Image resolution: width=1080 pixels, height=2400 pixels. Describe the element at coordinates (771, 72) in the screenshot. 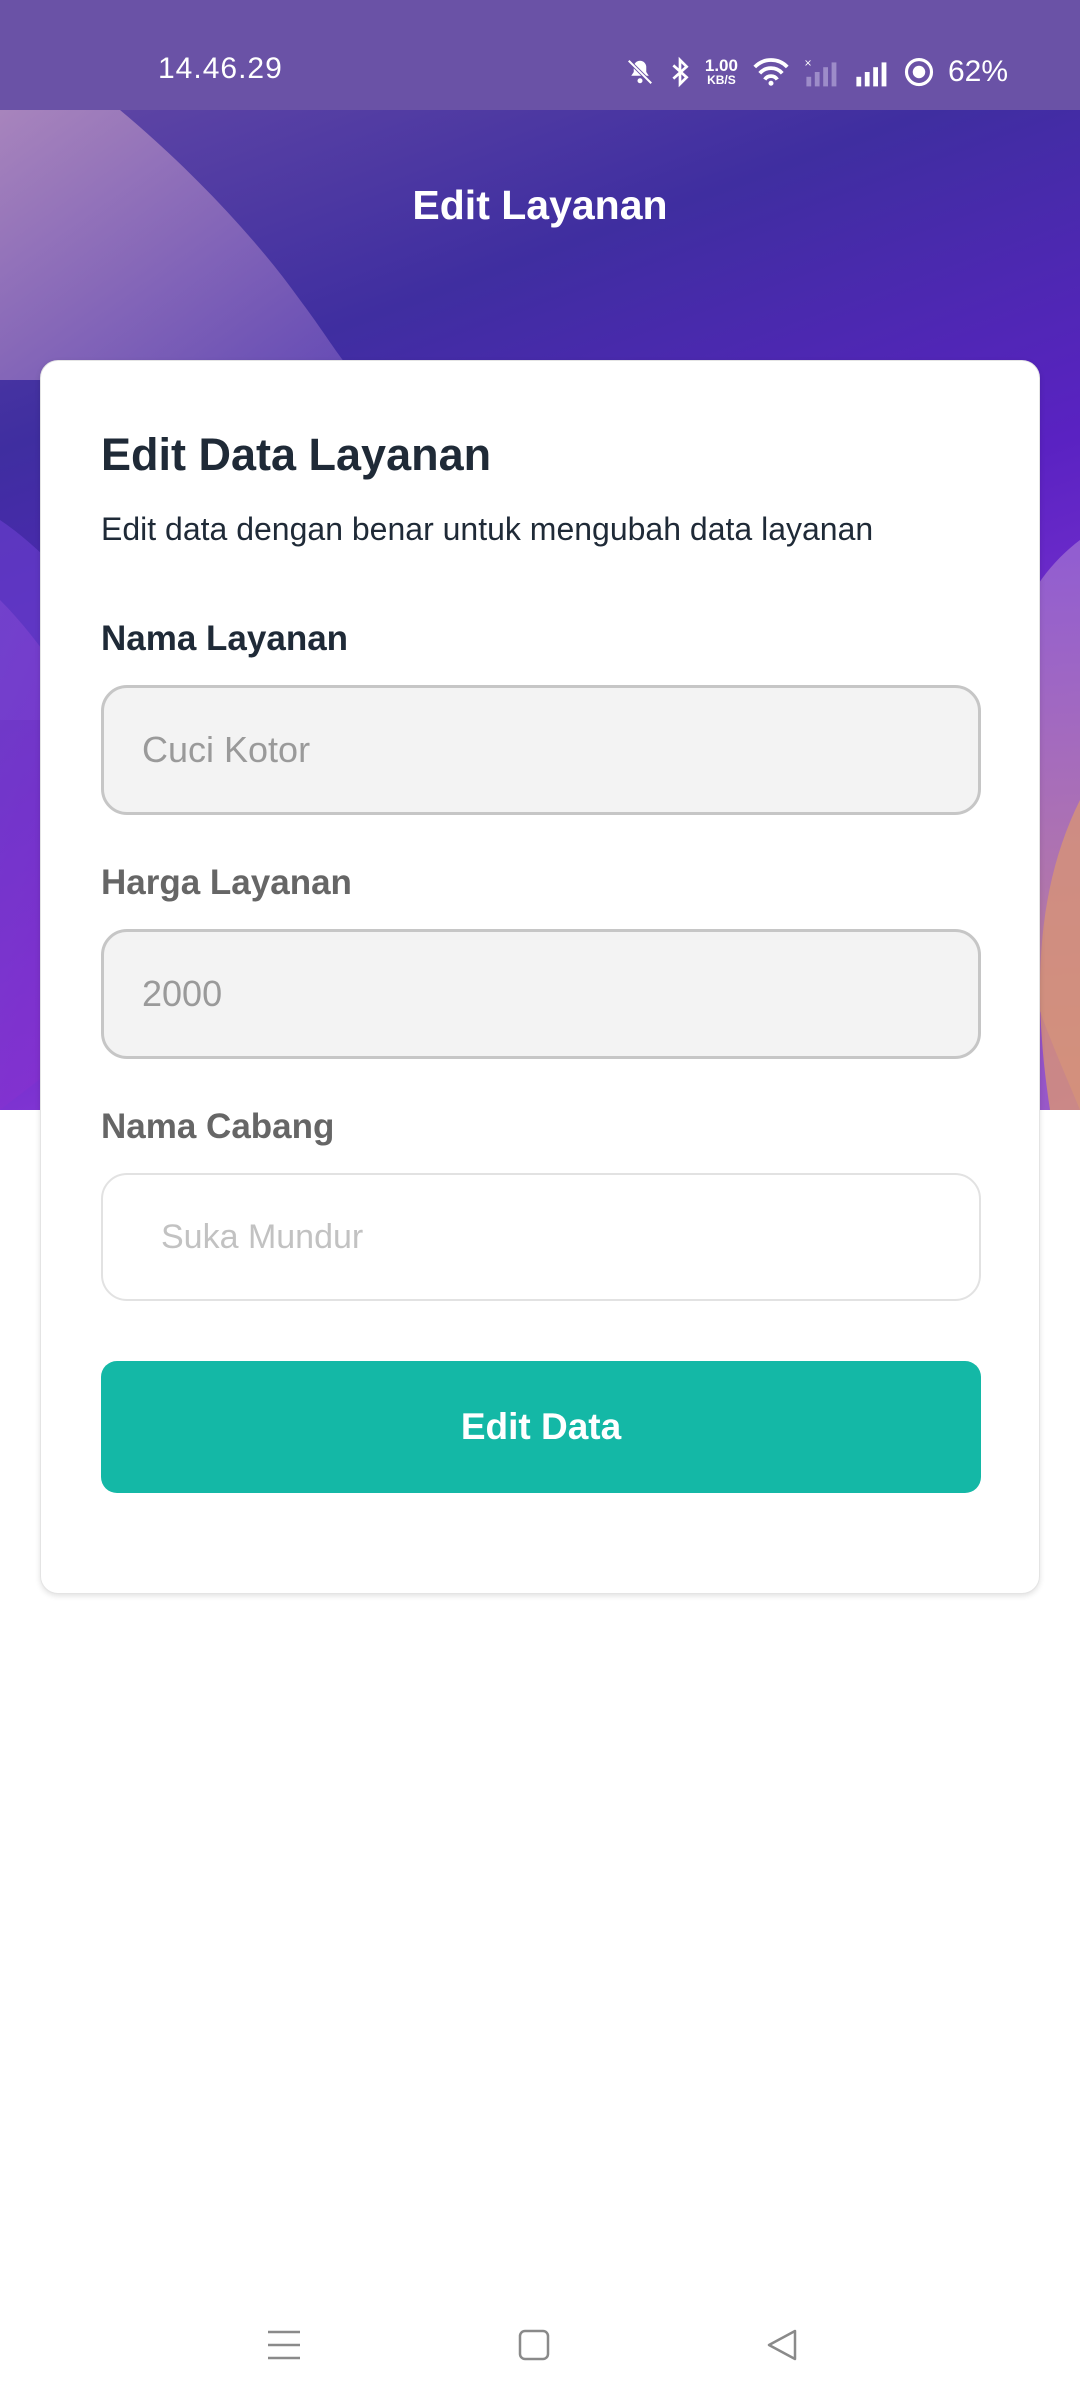

I see `wifi-icon` at that location.